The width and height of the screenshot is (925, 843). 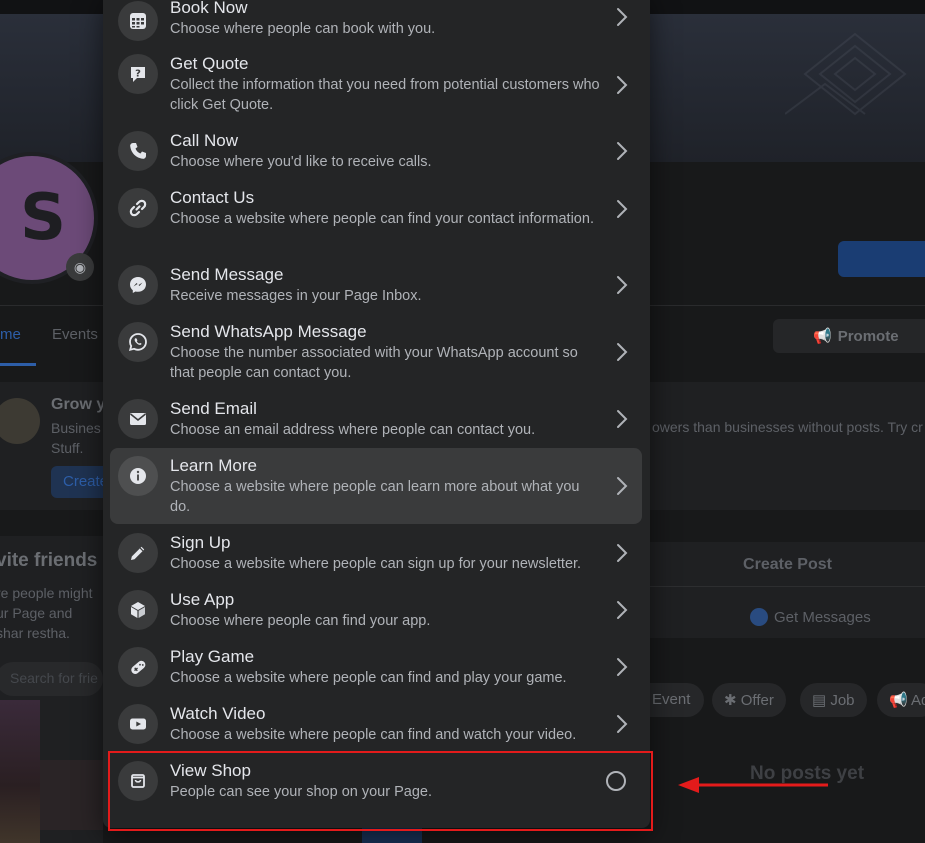 What do you see at coordinates (78, 404) in the screenshot?
I see `grow-card-title: Grow y` at bounding box center [78, 404].